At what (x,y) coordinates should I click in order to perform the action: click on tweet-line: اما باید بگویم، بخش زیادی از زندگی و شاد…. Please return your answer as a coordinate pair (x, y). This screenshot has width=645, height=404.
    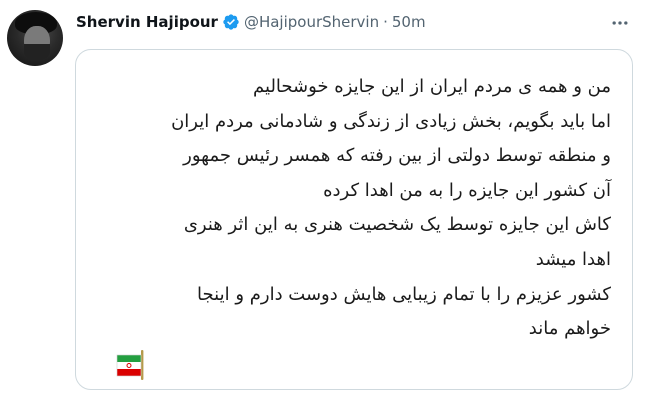
    Looking at the image, I should click on (391, 121).